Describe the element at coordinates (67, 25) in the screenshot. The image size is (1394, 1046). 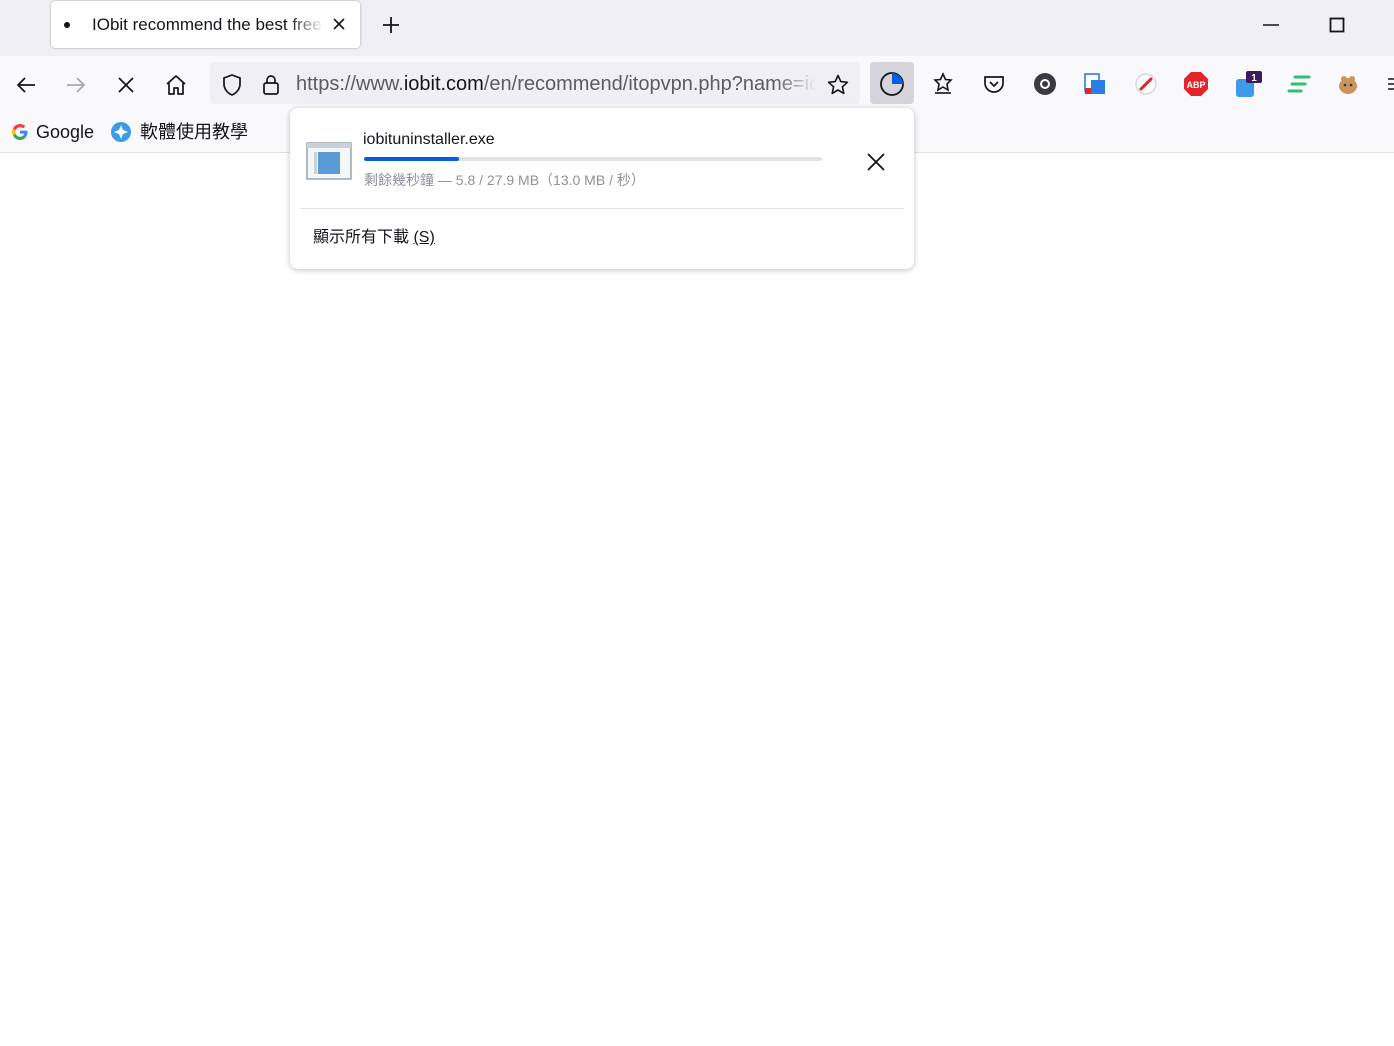
I see `tab-loading-indicator` at that location.